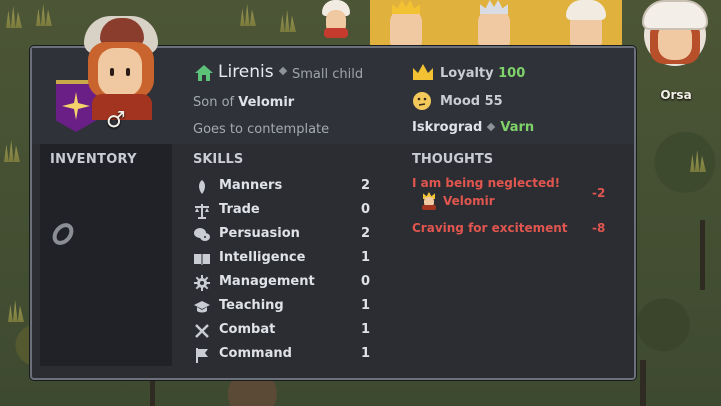 The width and height of the screenshot is (721, 406). What do you see at coordinates (255, 353) in the screenshot?
I see `skill-label: Command` at bounding box center [255, 353].